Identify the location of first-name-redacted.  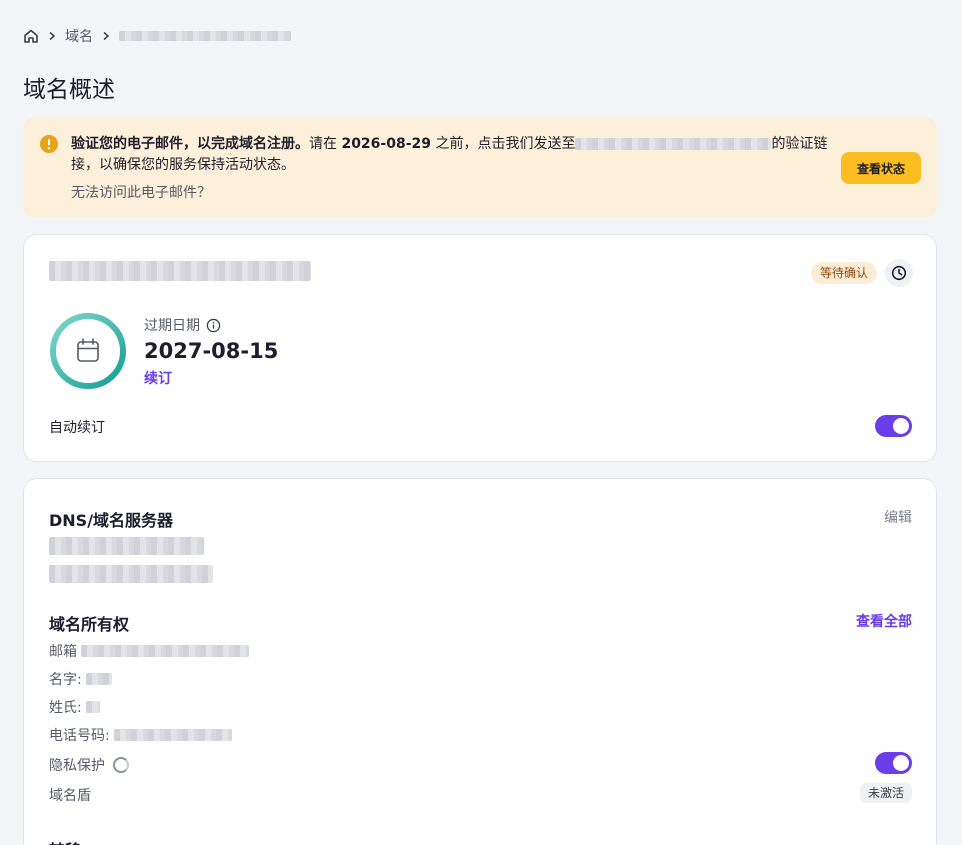
(98, 679).